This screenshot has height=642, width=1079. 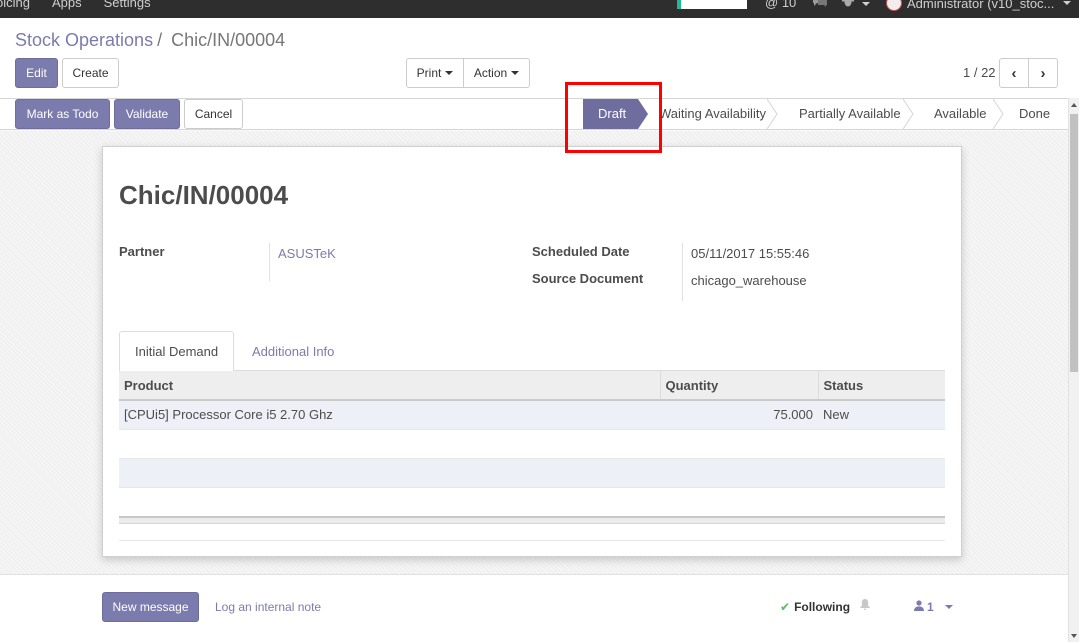 What do you see at coordinates (712, 113) in the screenshot?
I see `stage-waiting-availability: Waiting Availability` at bounding box center [712, 113].